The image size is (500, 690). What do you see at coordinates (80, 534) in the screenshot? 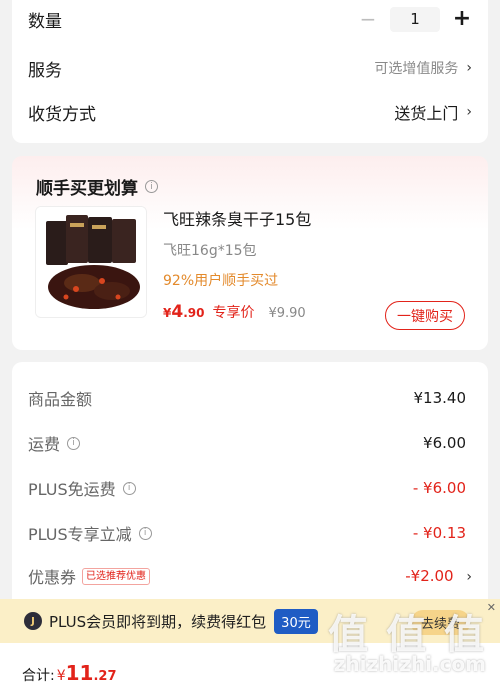
I see `plus-discount-label: PLUS专享立减` at bounding box center [80, 534].